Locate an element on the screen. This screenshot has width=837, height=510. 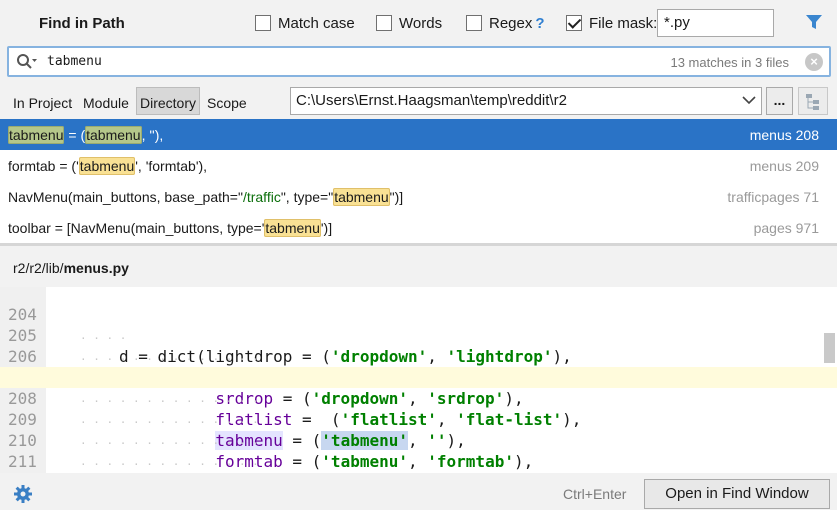
funnel-icon is located at coordinates (814, 22).